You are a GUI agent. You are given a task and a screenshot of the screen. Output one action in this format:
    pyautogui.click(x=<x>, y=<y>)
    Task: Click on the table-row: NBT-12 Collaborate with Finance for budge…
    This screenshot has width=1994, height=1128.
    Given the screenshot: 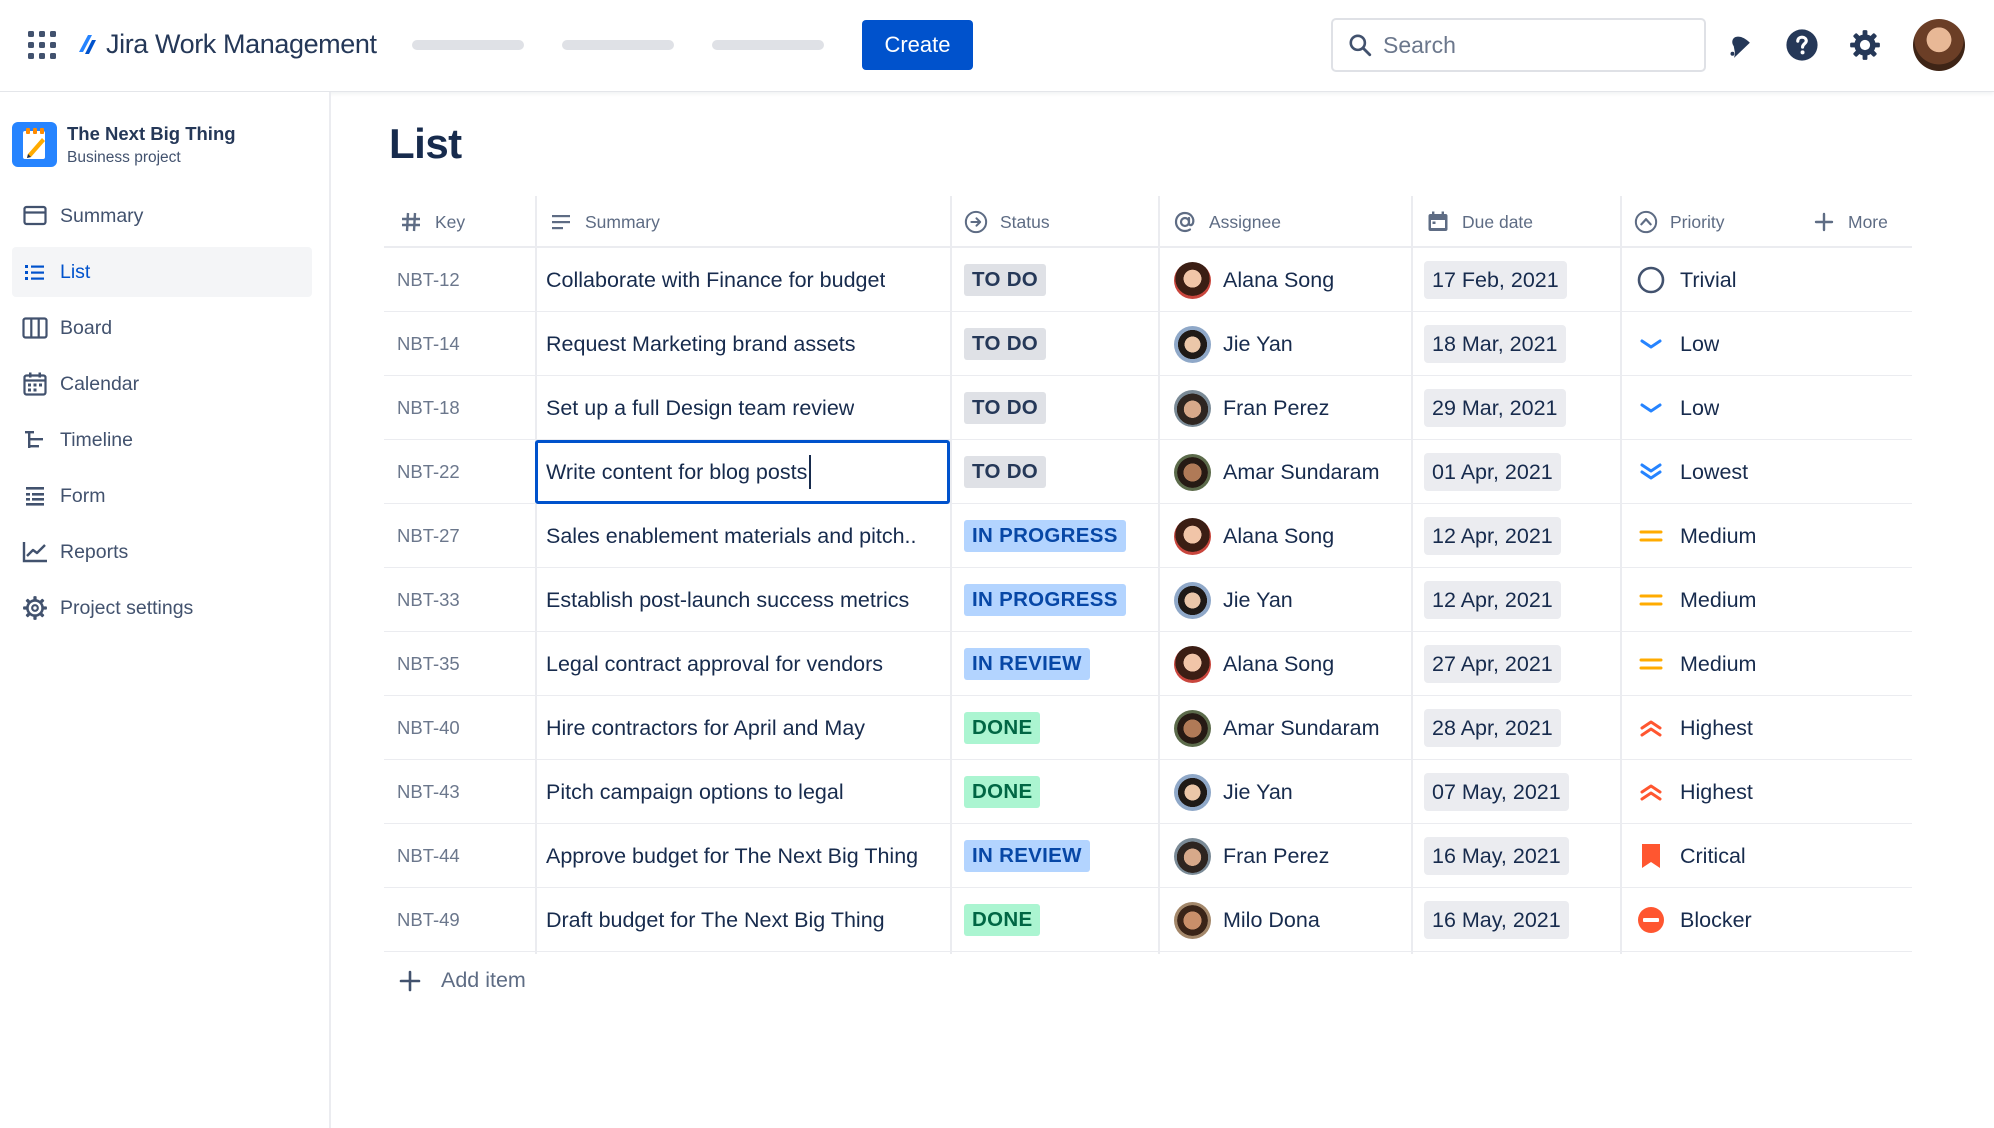 What is the action you would take?
    pyautogui.click(x=1148, y=280)
    